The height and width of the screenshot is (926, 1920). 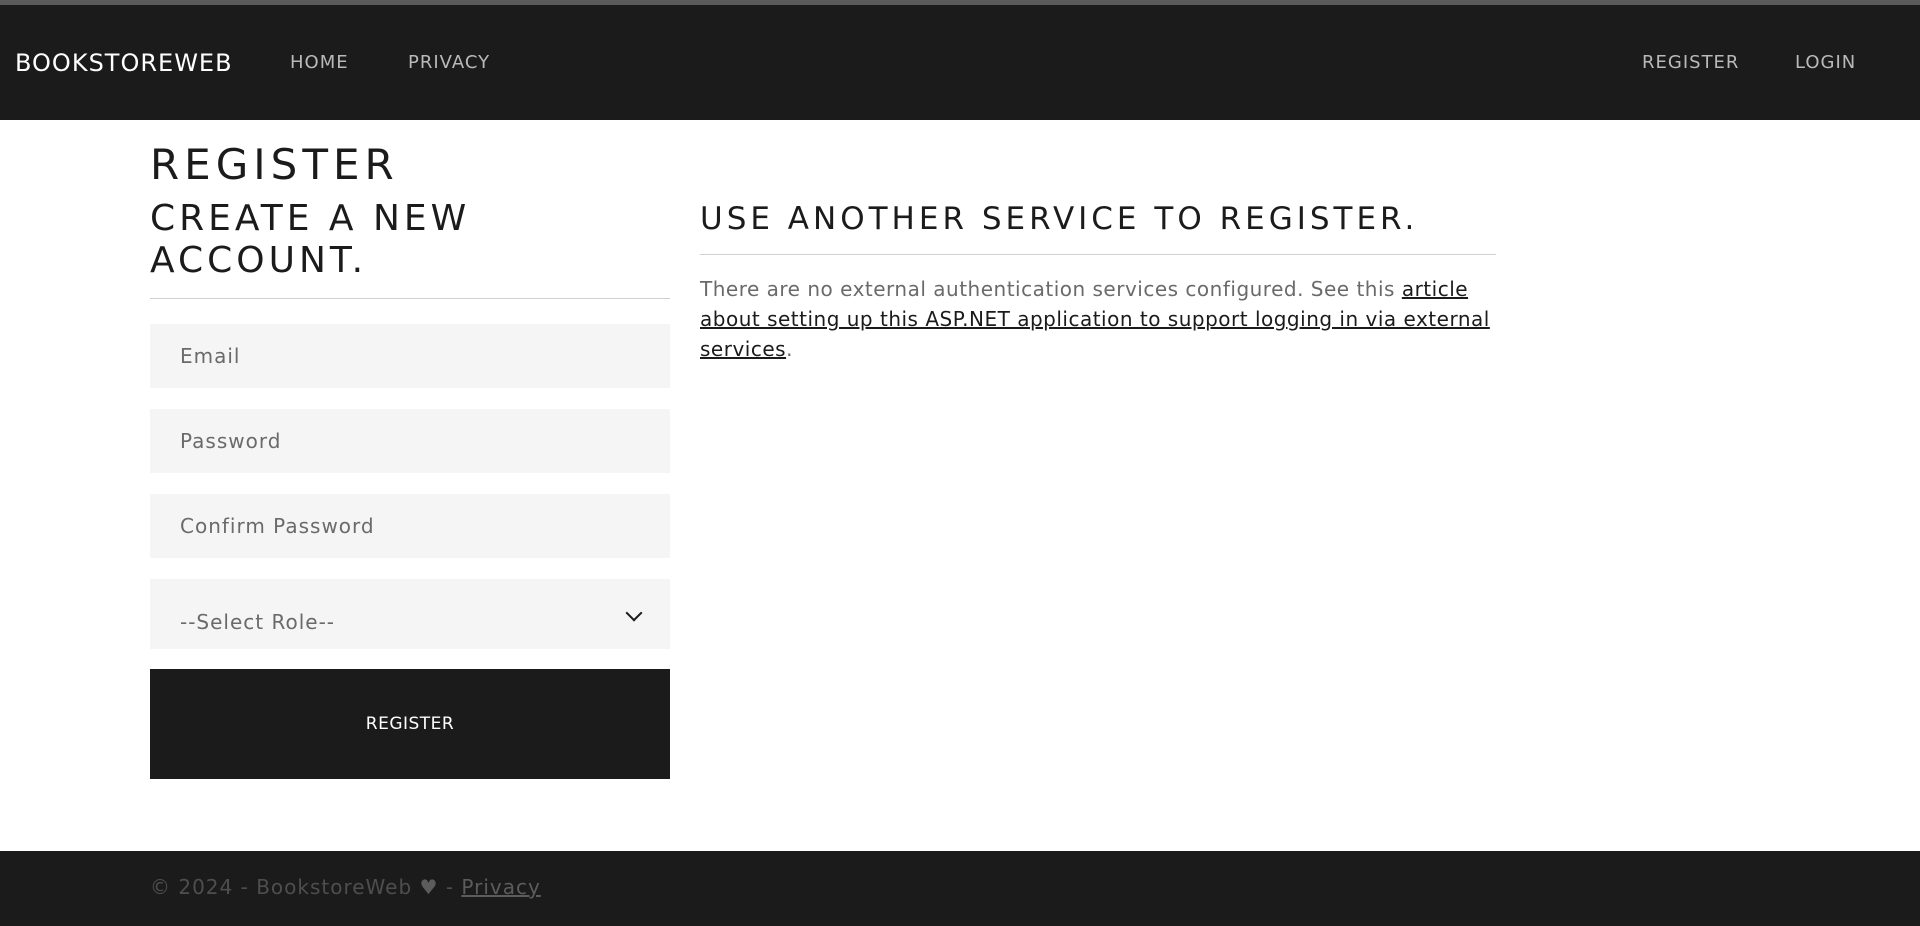 I want to click on role-select: --Select Role--, so click(x=410, y=614).